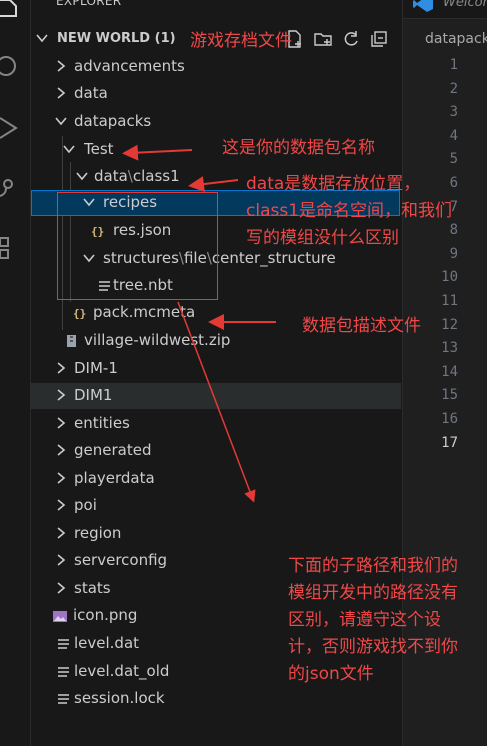 The height and width of the screenshot is (746, 487). What do you see at coordinates (465, 5) in the screenshot?
I see `tab-label: Welcom` at bounding box center [465, 5].